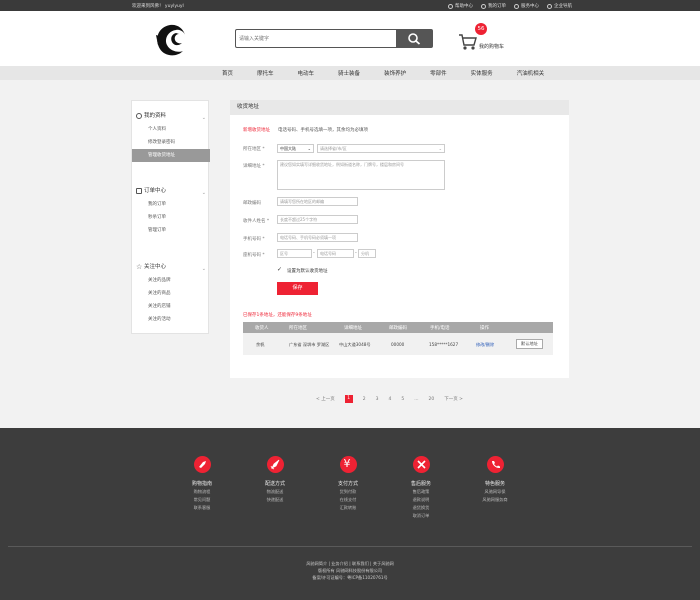 The image size is (700, 600). What do you see at coordinates (171, 142) in the screenshot?
I see `sidebar-item-password: 修改登录密码` at bounding box center [171, 142].